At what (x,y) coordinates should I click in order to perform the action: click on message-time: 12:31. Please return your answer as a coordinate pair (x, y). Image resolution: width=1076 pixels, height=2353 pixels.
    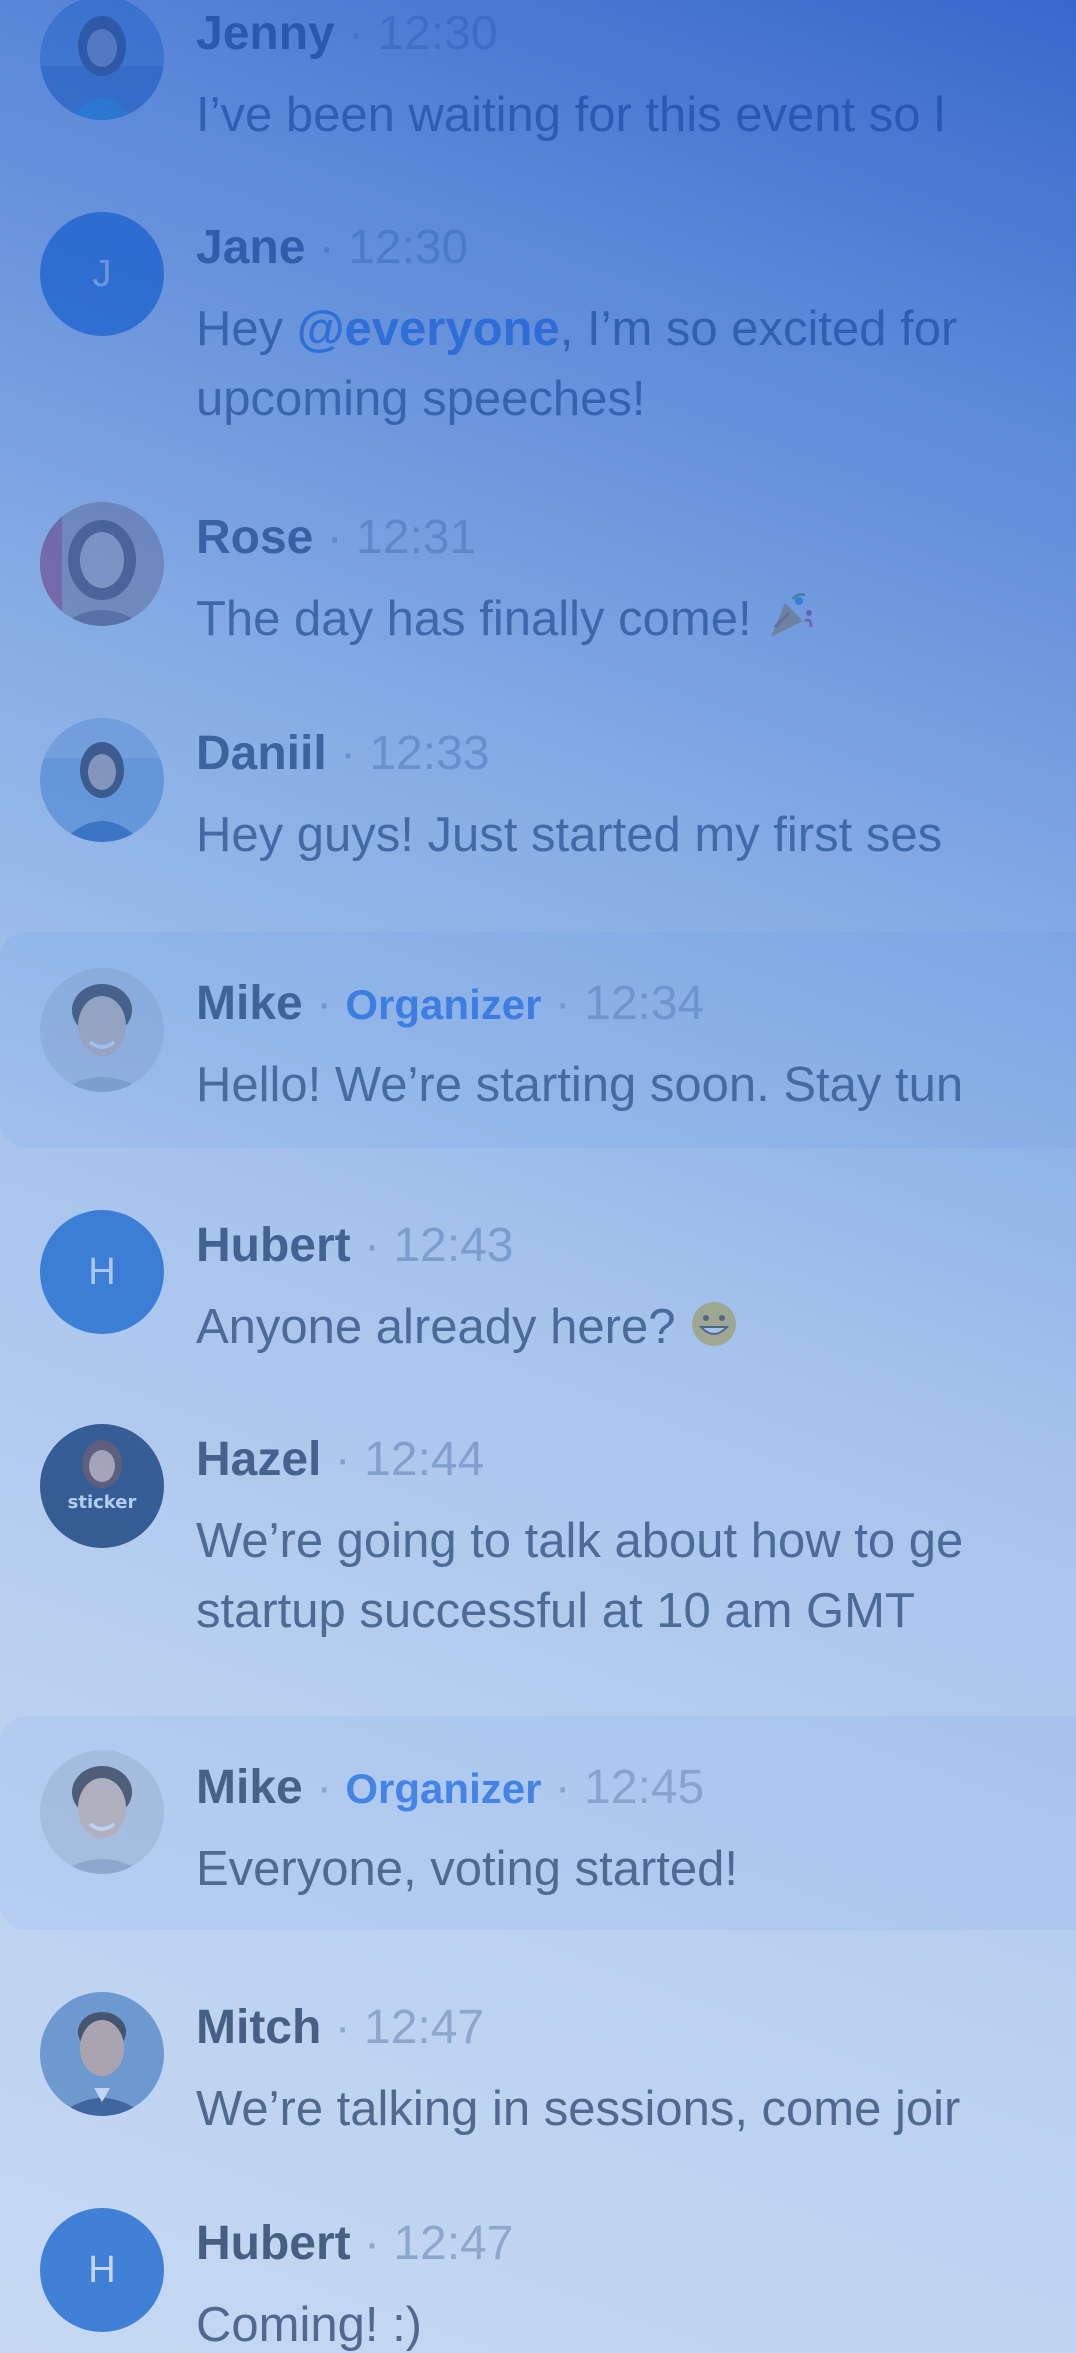
    Looking at the image, I should click on (416, 537).